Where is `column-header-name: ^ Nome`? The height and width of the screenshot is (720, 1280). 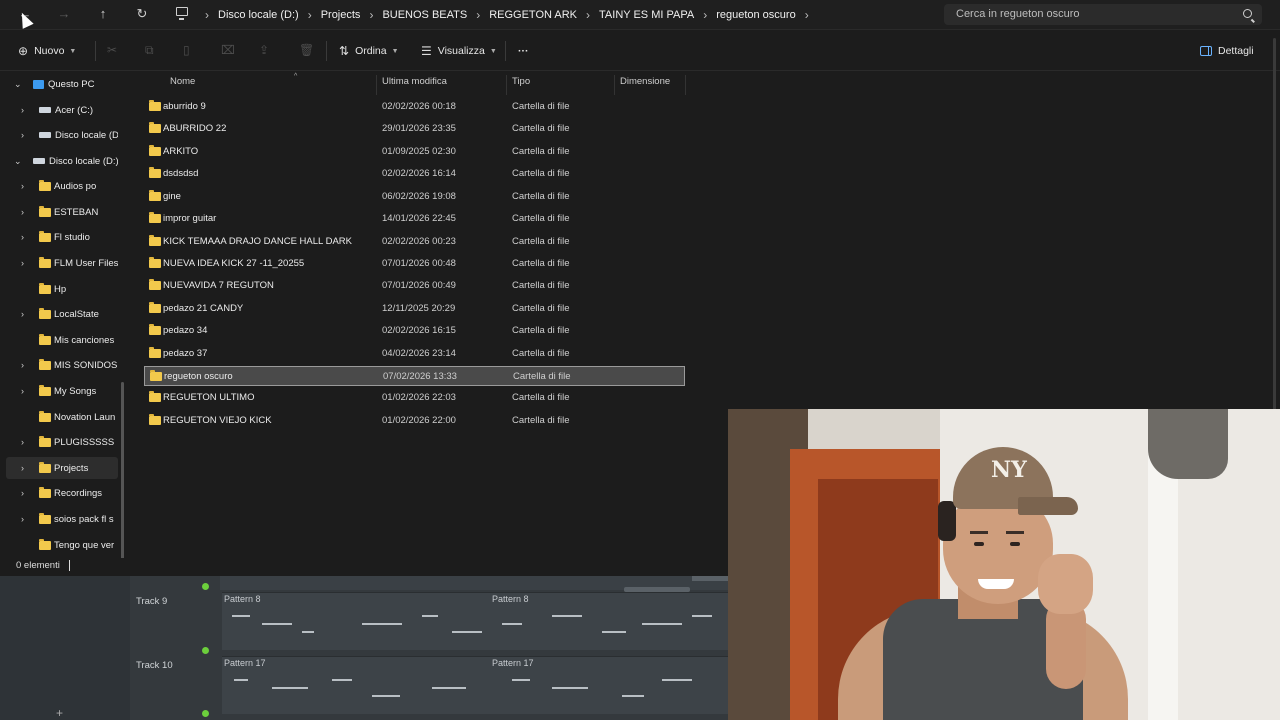 column-header-name: ^ Nome is located at coordinates (270, 83).